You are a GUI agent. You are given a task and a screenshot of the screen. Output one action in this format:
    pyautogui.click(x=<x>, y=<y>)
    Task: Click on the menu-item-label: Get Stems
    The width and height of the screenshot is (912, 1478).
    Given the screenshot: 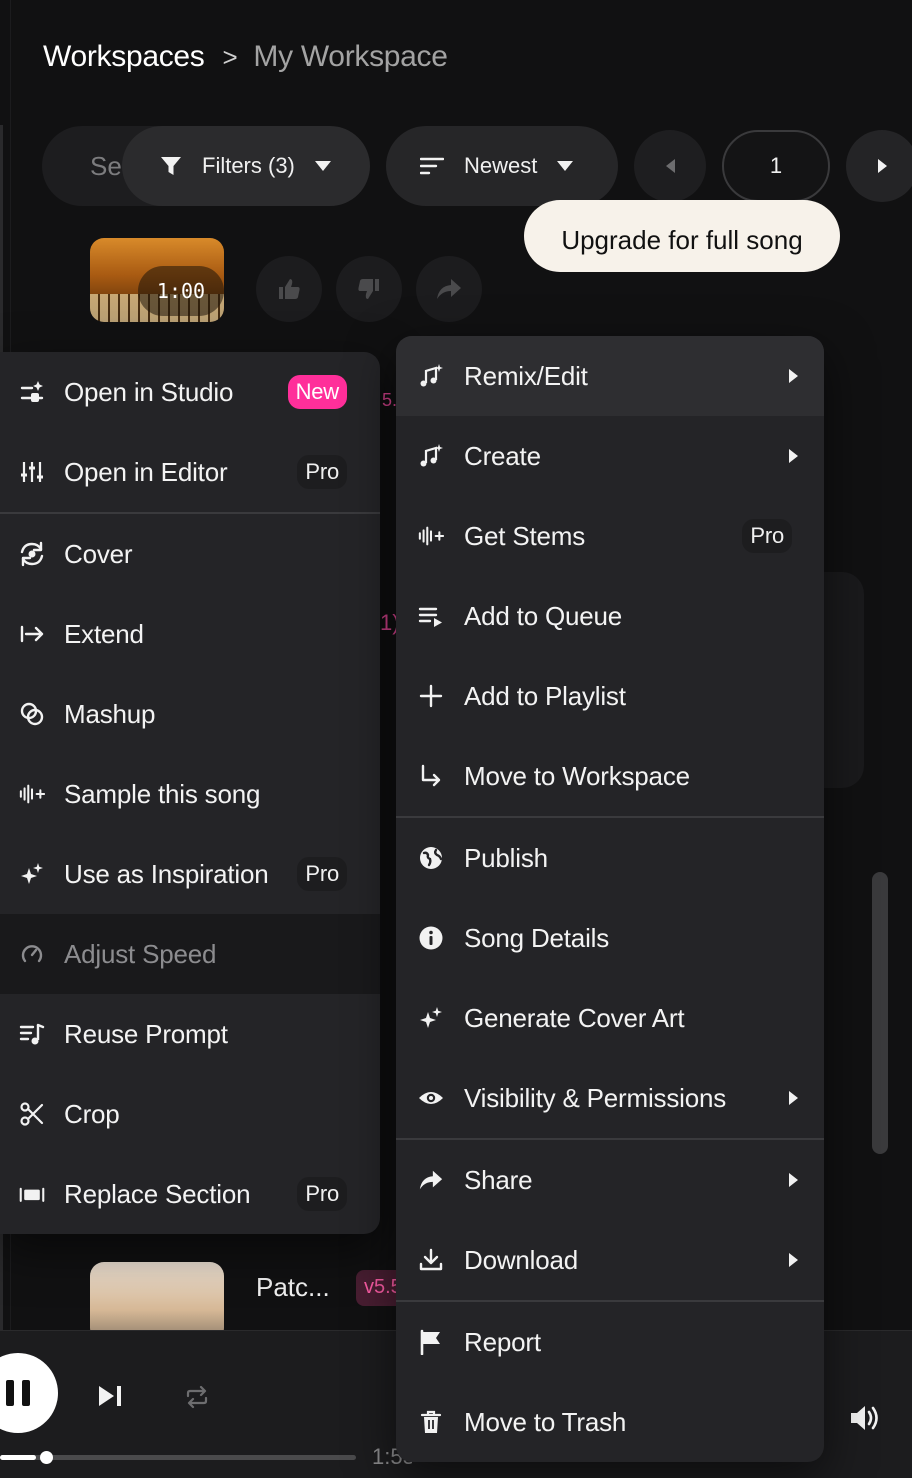 What is the action you would take?
    pyautogui.click(x=525, y=535)
    